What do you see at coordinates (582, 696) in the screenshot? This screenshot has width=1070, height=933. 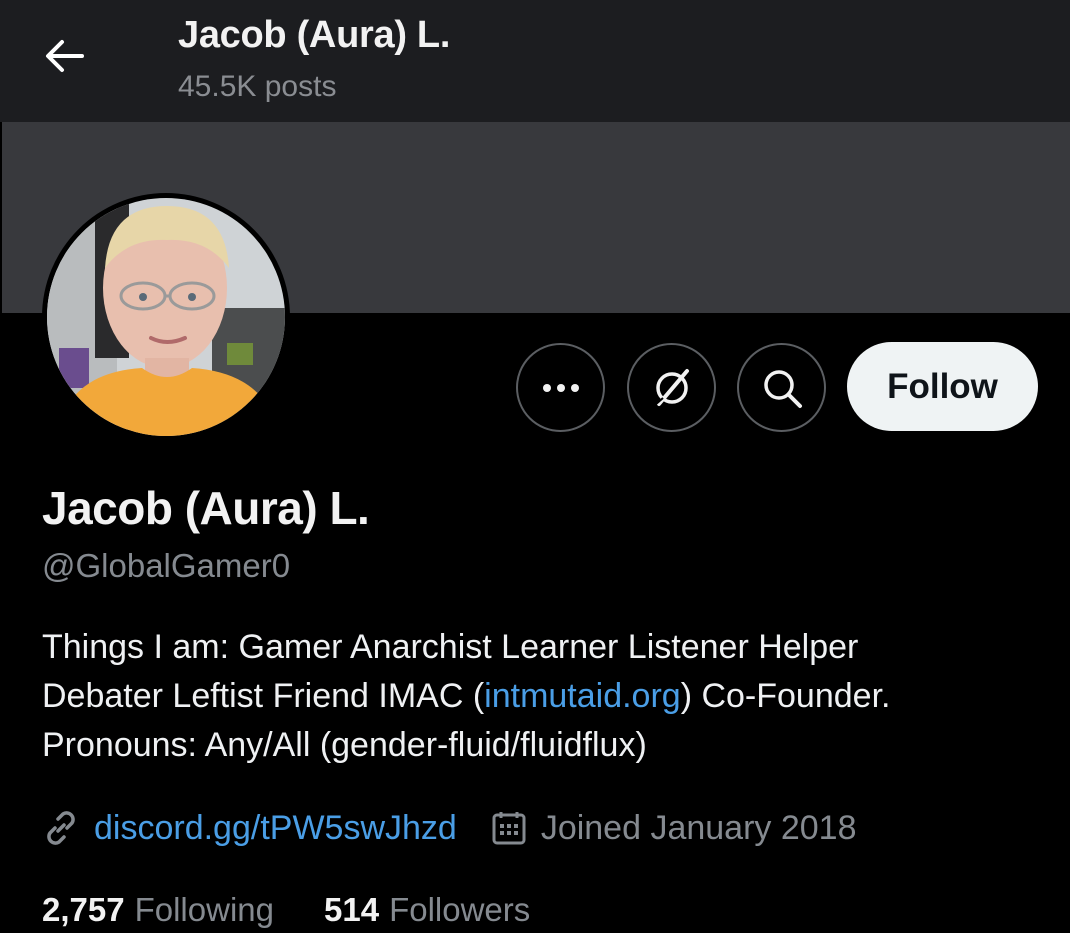 I see `bio-link: intmutaid.org` at bounding box center [582, 696].